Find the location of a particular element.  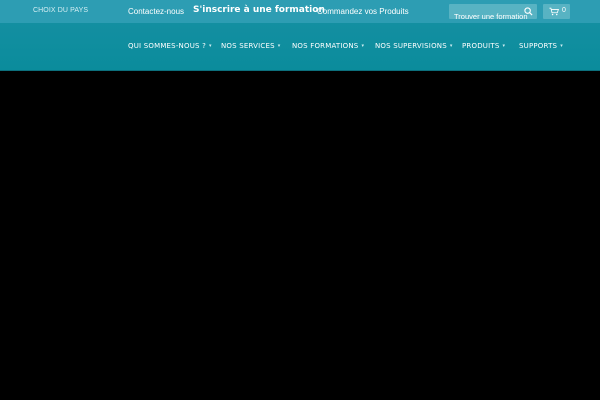

nav-item-supervisions: NOS SUPERVISIONS ▾ is located at coordinates (414, 46).